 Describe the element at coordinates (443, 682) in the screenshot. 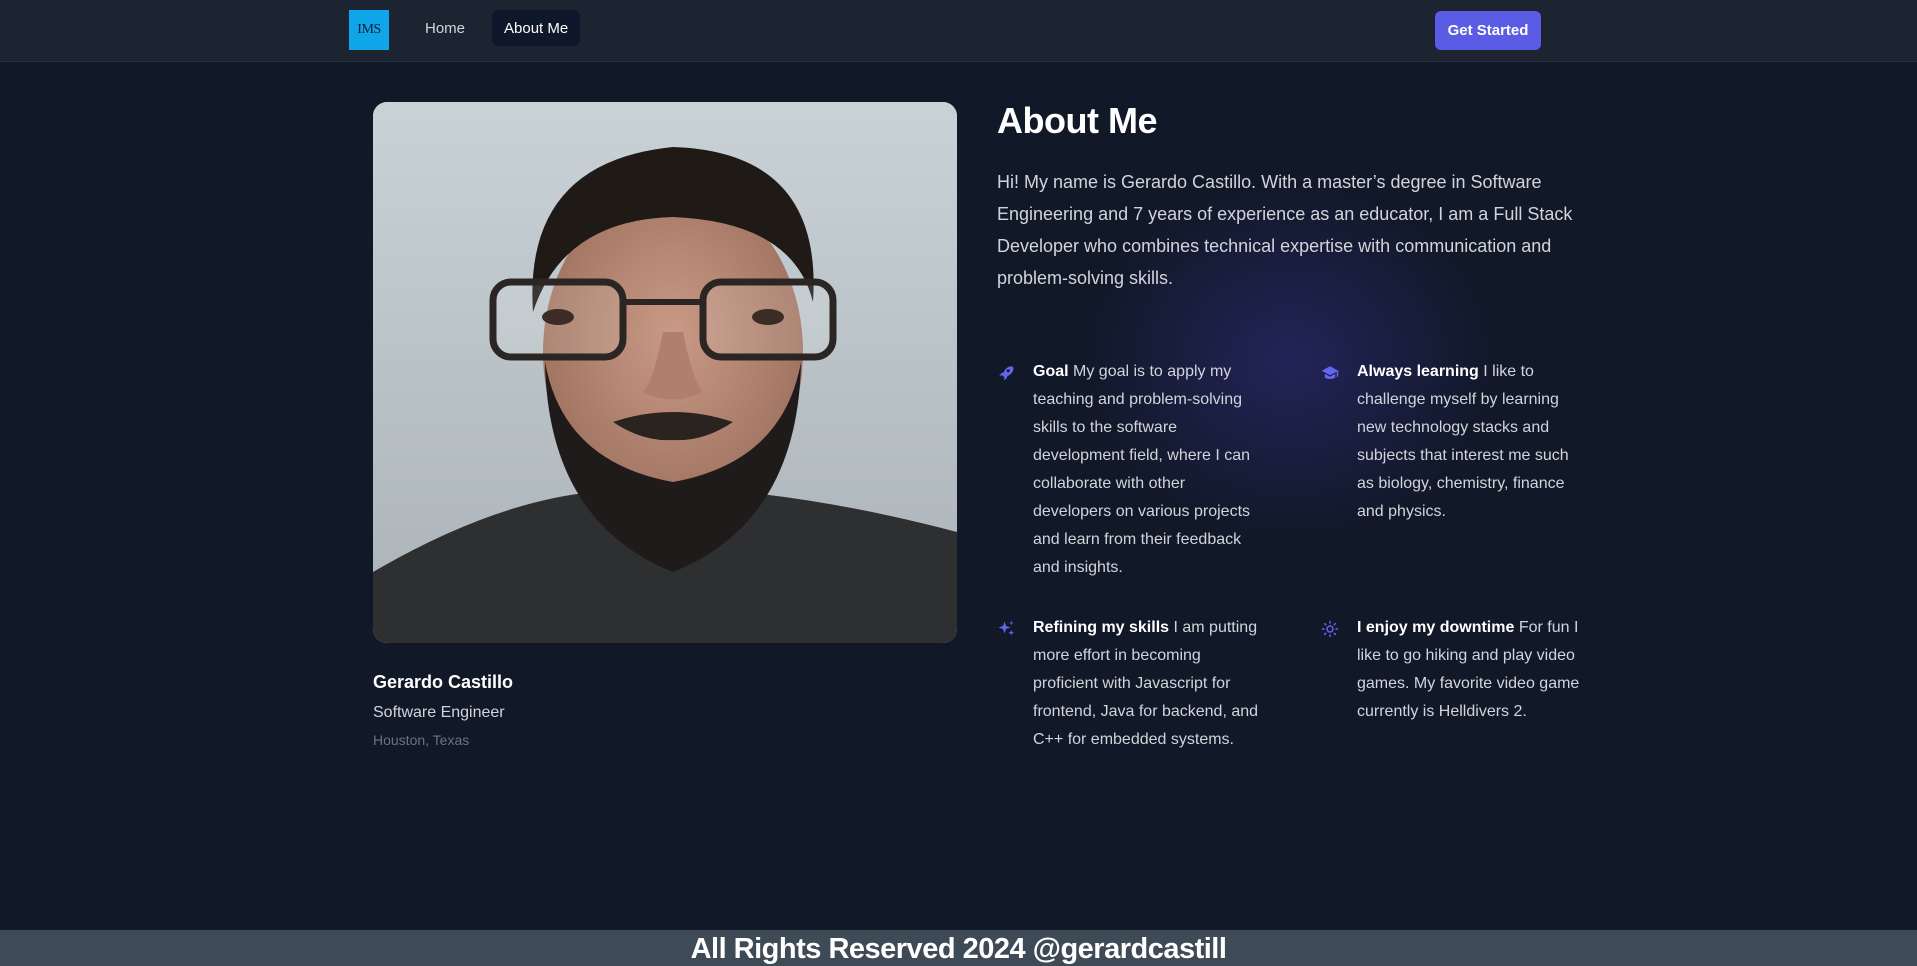

I see `profile-name: Gerardo Castillo` at that location.